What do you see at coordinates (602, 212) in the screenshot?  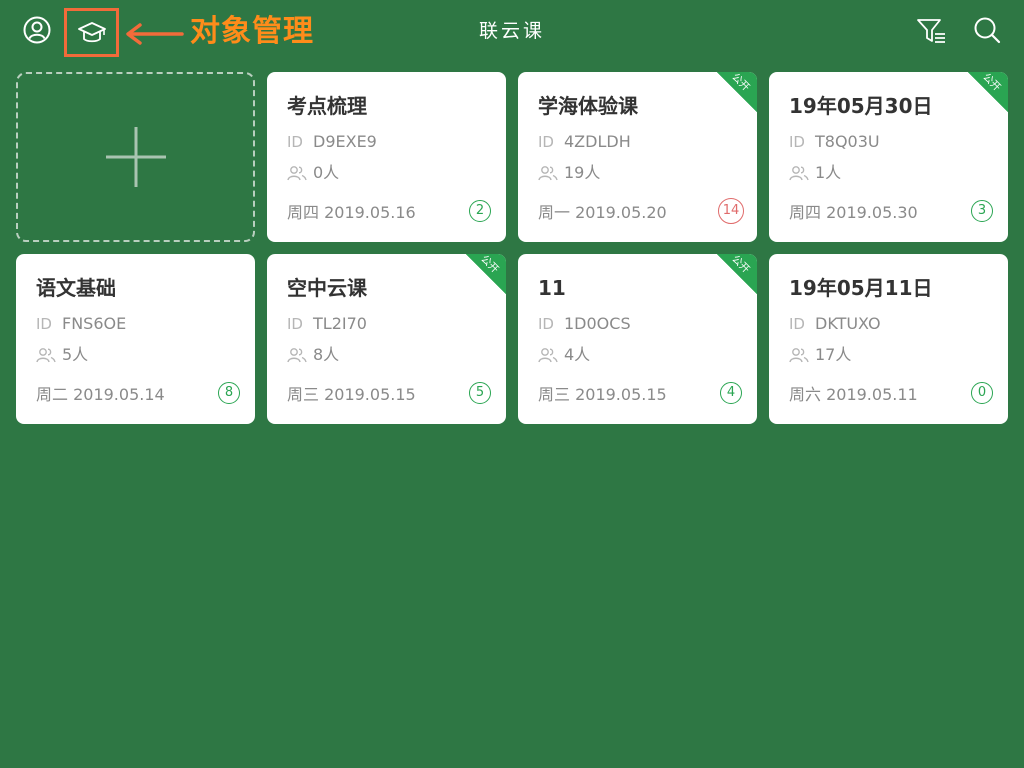 I see `course-date: 周一 2019.05.20` at bounding box center [602, 212].